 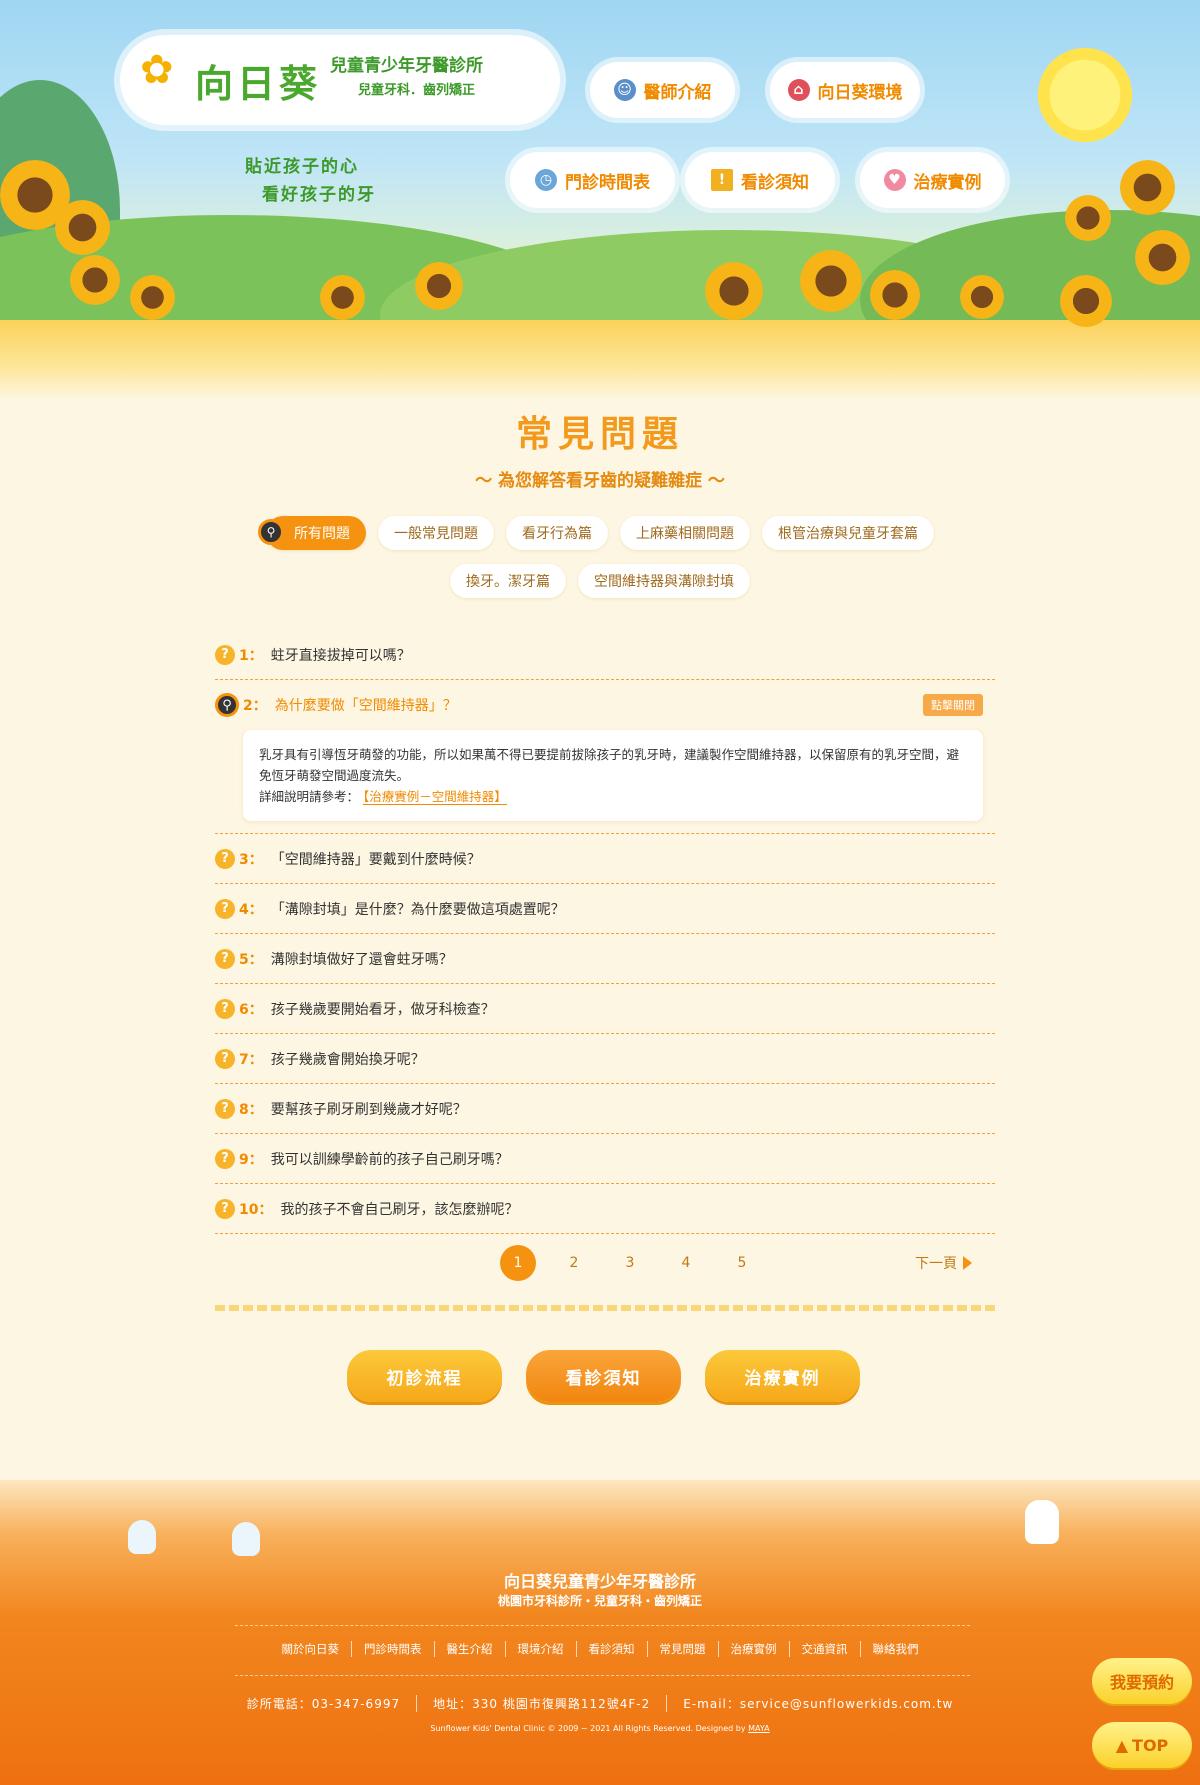 I want to click on logo: ✿ 向日葵 兒童青少年牙醫診所 兒童牙科．齒列矯正, so click(x=340, y=80).